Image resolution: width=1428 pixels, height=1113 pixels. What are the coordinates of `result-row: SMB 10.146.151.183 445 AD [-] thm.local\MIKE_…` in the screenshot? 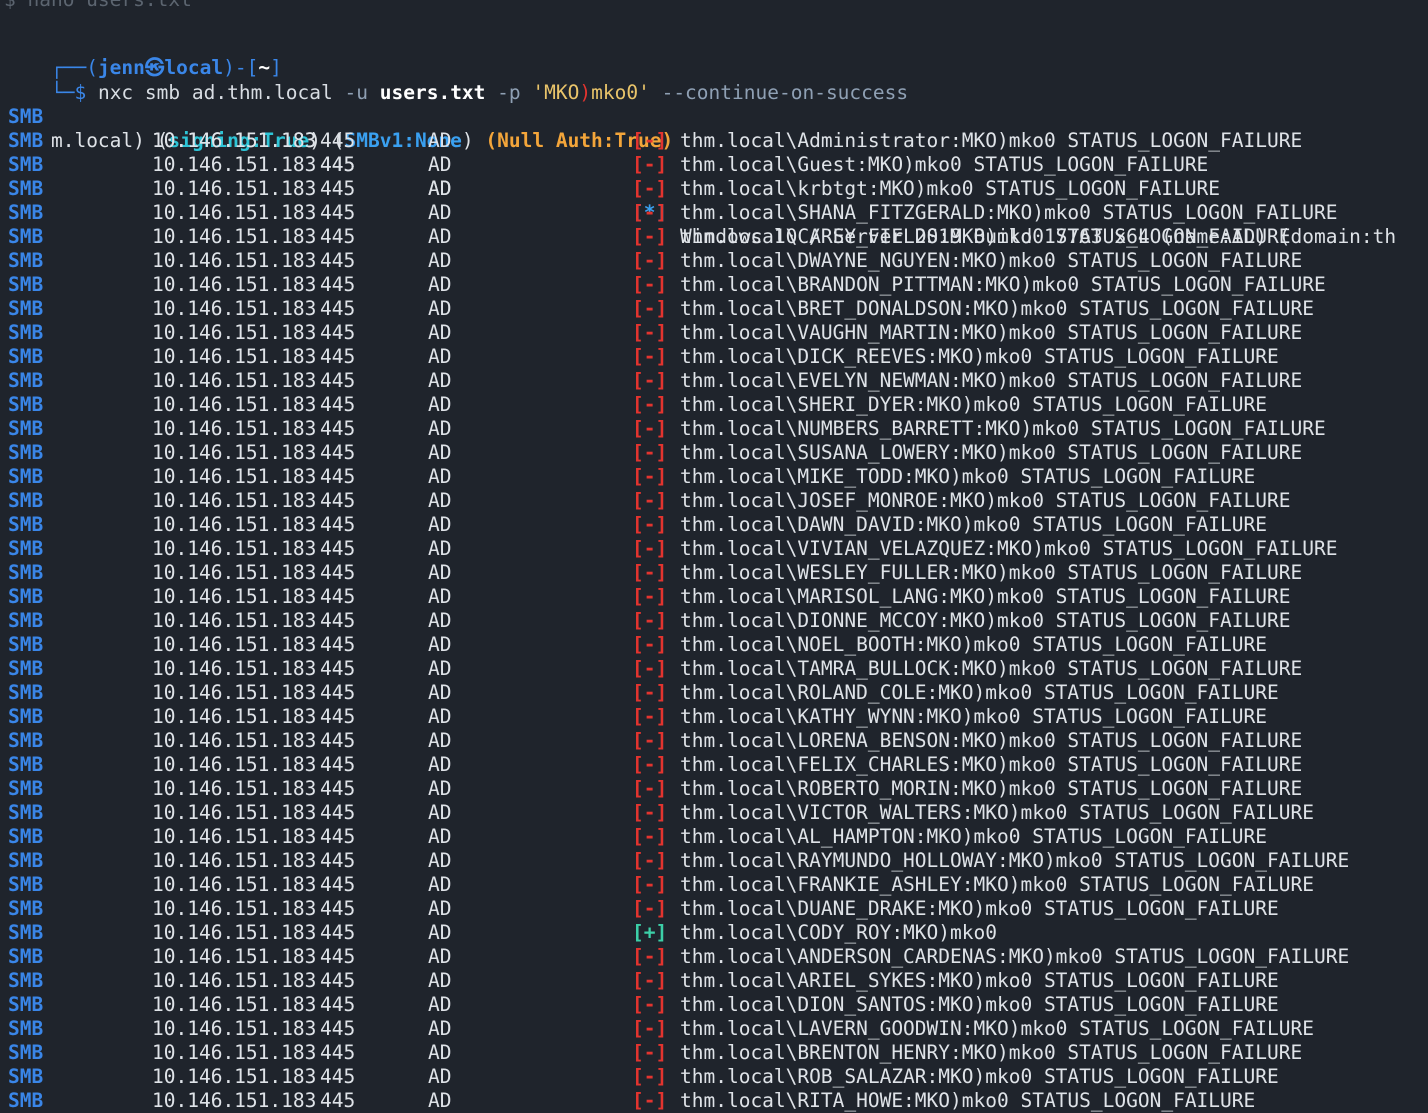 It's located at (716, 477).